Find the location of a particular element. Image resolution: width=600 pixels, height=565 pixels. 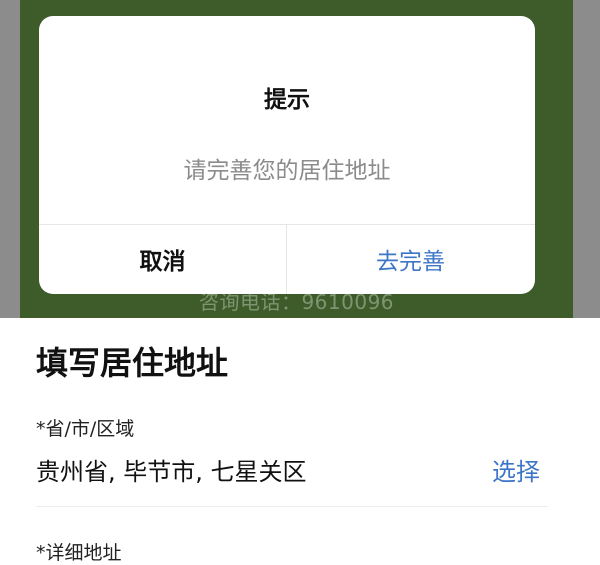

cancel-button: 取消 is located at coordinates (162, 259).